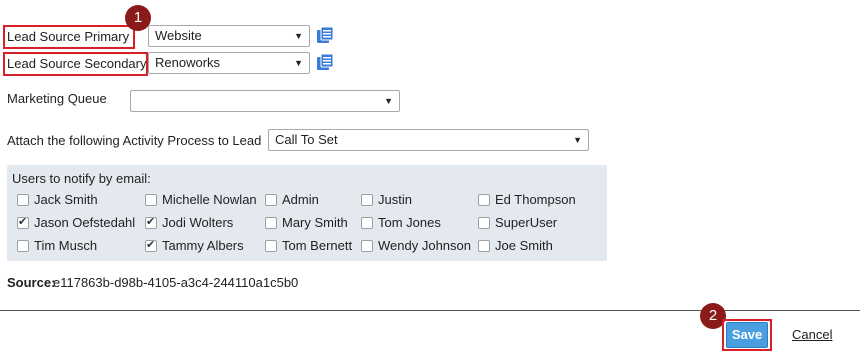 This screenshot has width=860, height=356. I want to click on notify-user-label: Jack Smith, so click(66, 199).